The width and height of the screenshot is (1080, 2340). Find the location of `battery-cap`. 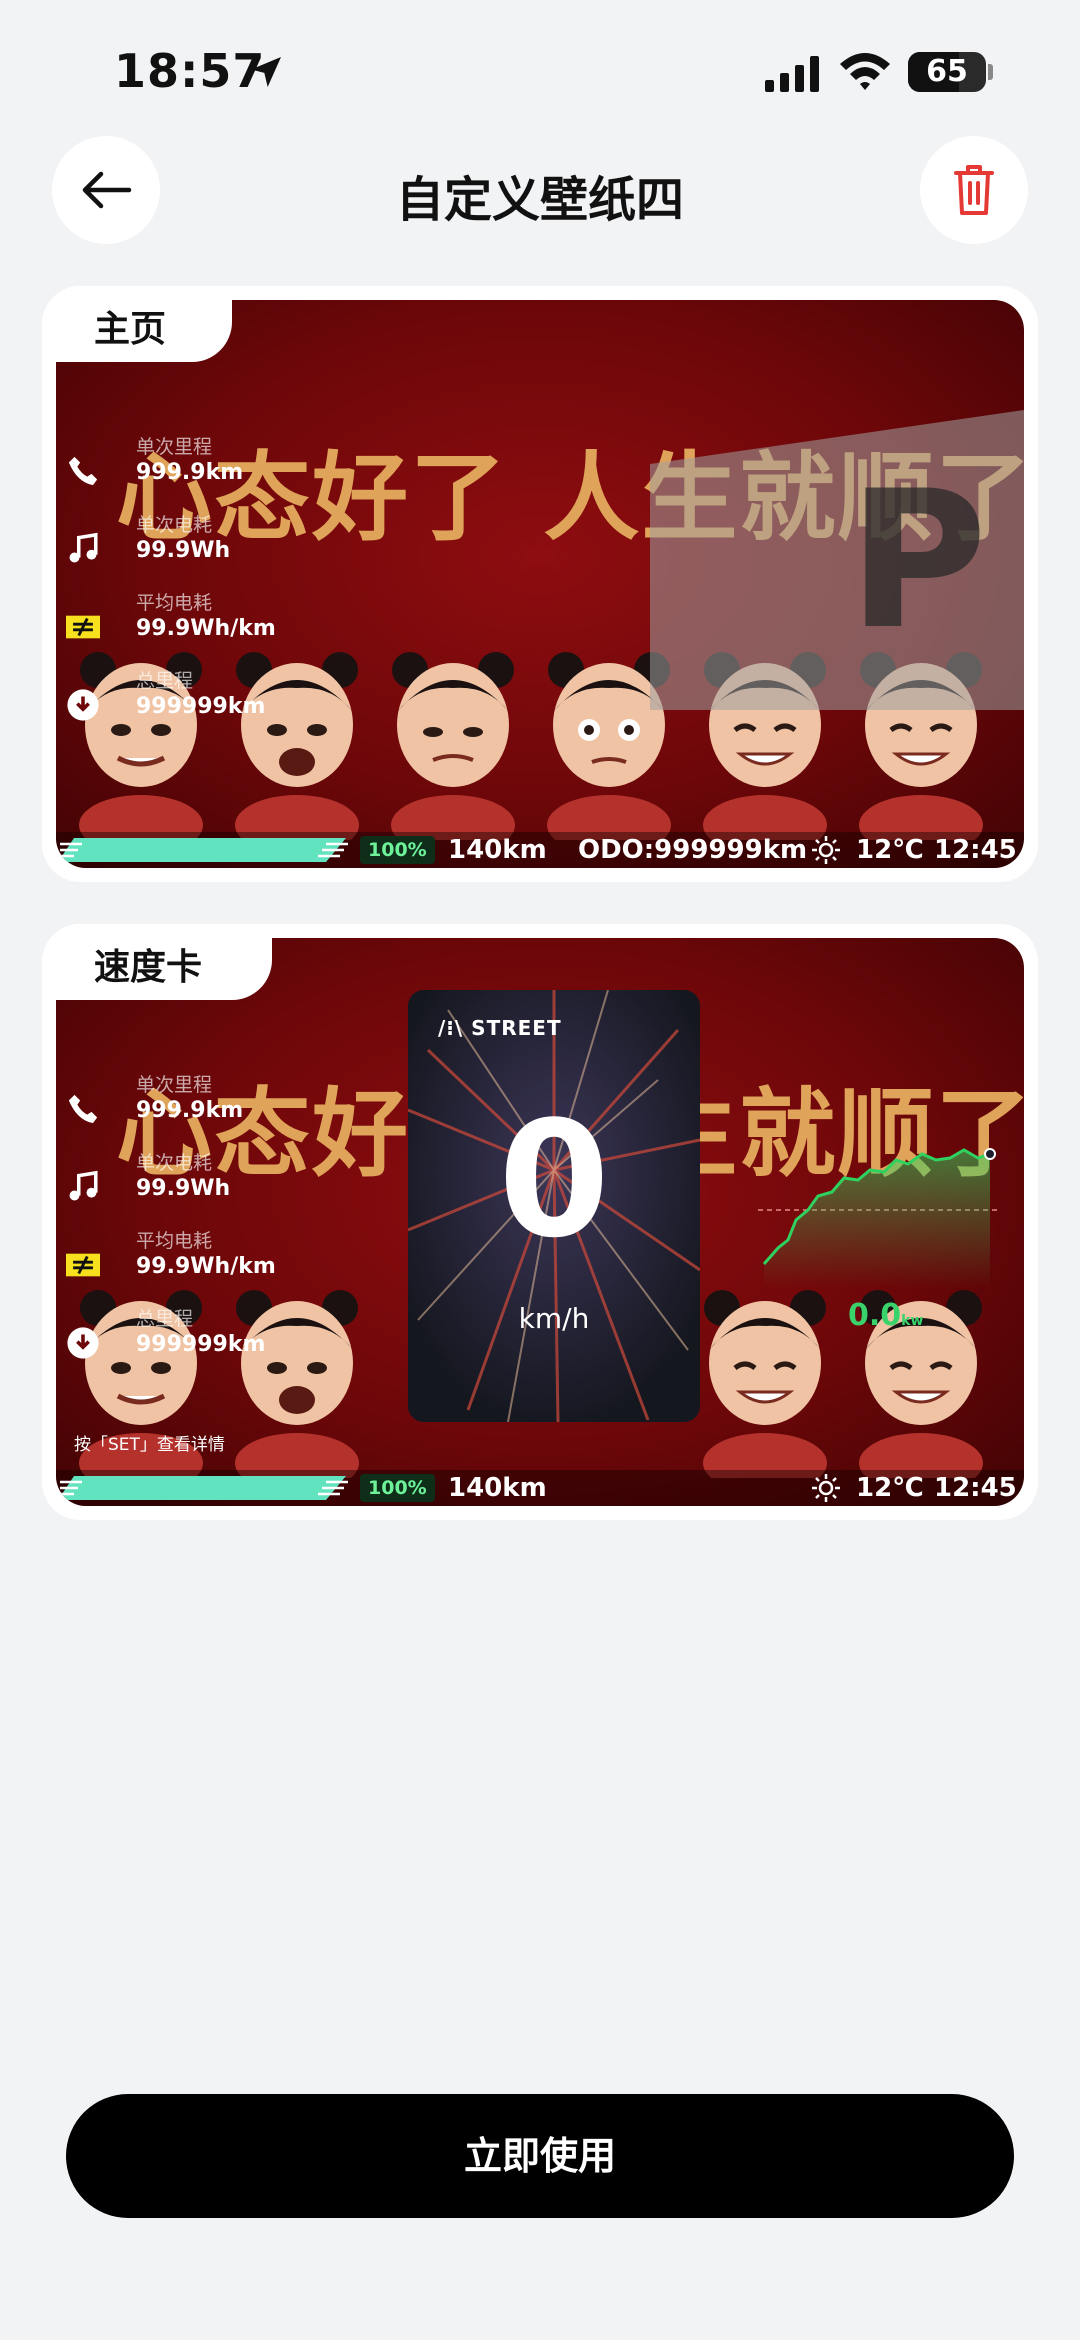

battery-cap is located at coordinates (990, 72).